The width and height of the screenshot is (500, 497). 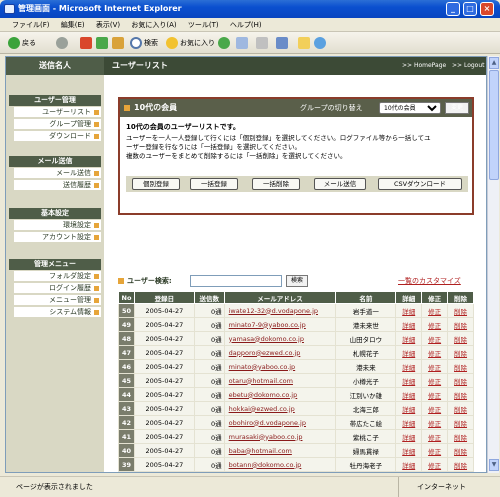 What do you see at coordinates (57, 312) in the screenshot?
I see `sidebar-item-sysinfo: システム情報` at bounding box center [57, 312].